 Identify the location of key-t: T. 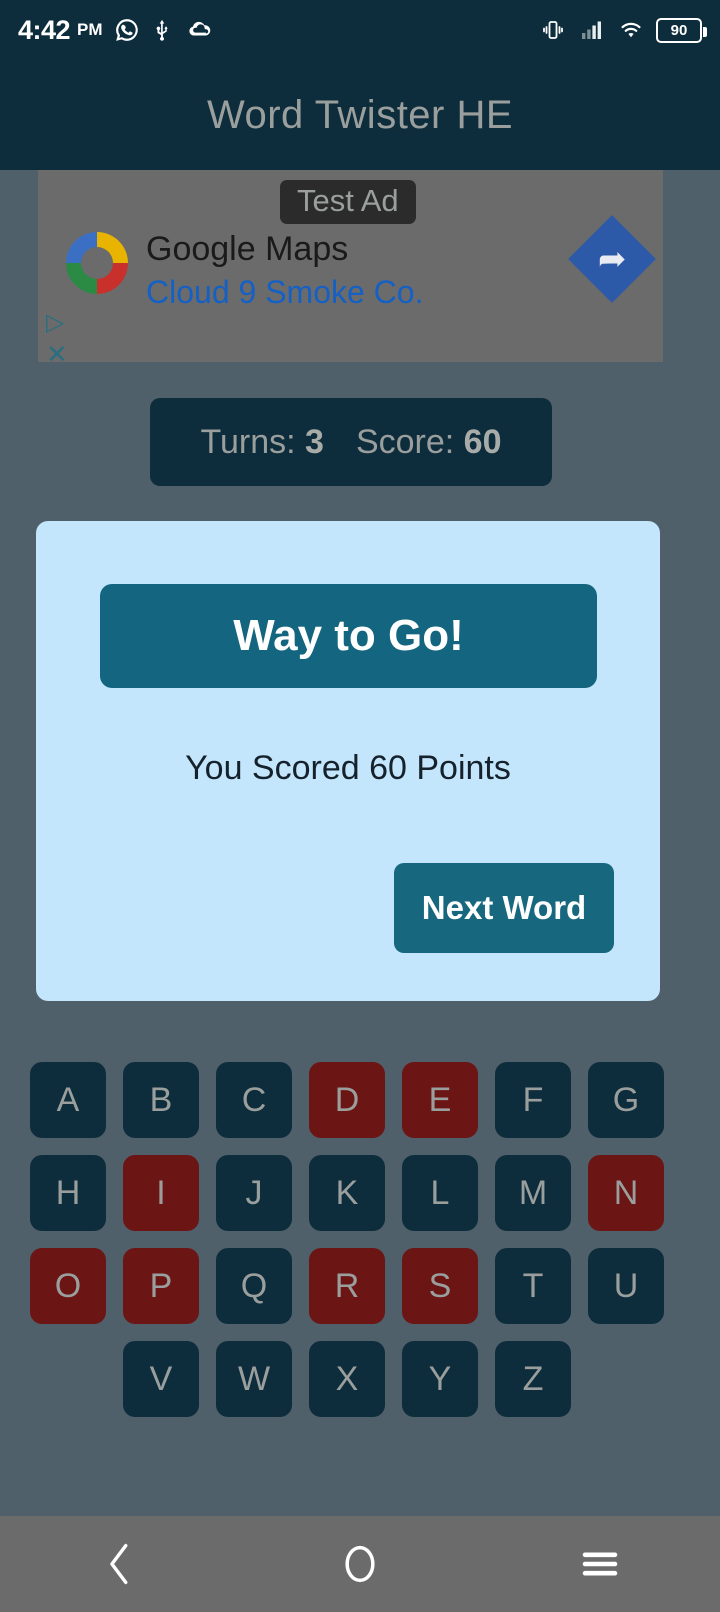
(533, 1286).